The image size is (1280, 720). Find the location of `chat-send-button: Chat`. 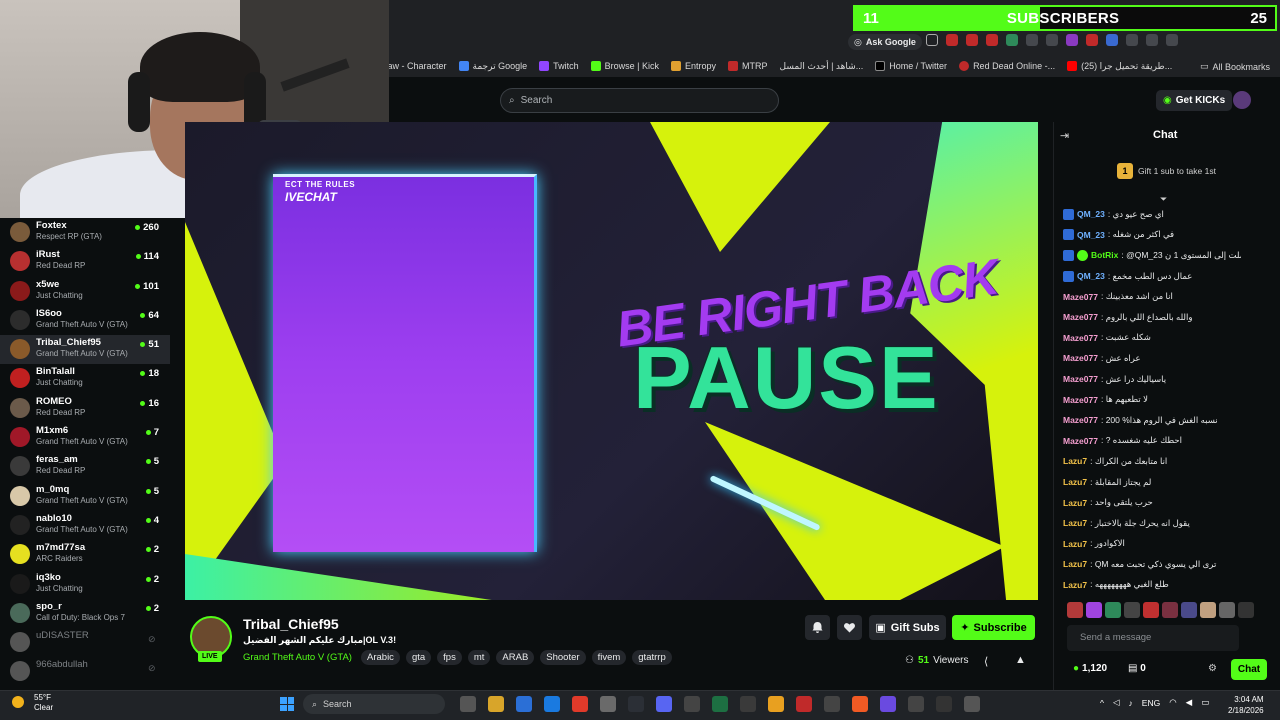

chat-send-button: Chat is located at coordinates (1249, 669).